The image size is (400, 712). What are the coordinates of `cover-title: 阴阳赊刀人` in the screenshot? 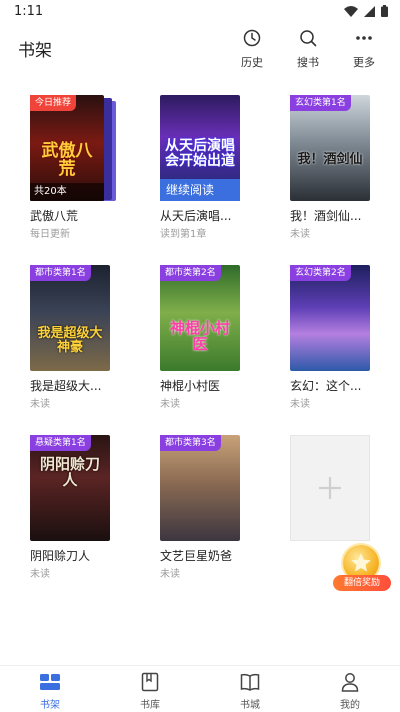 It's located at (69, 472).